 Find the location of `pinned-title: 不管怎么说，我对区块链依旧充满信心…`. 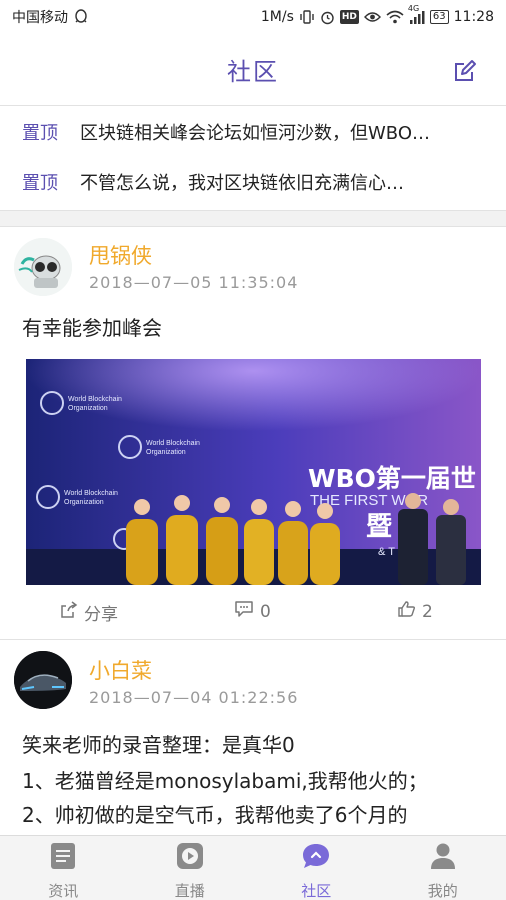

pinned-title: 不管怎么说，我对区块链依旧充满信心… is located at coordinates (242, 183).